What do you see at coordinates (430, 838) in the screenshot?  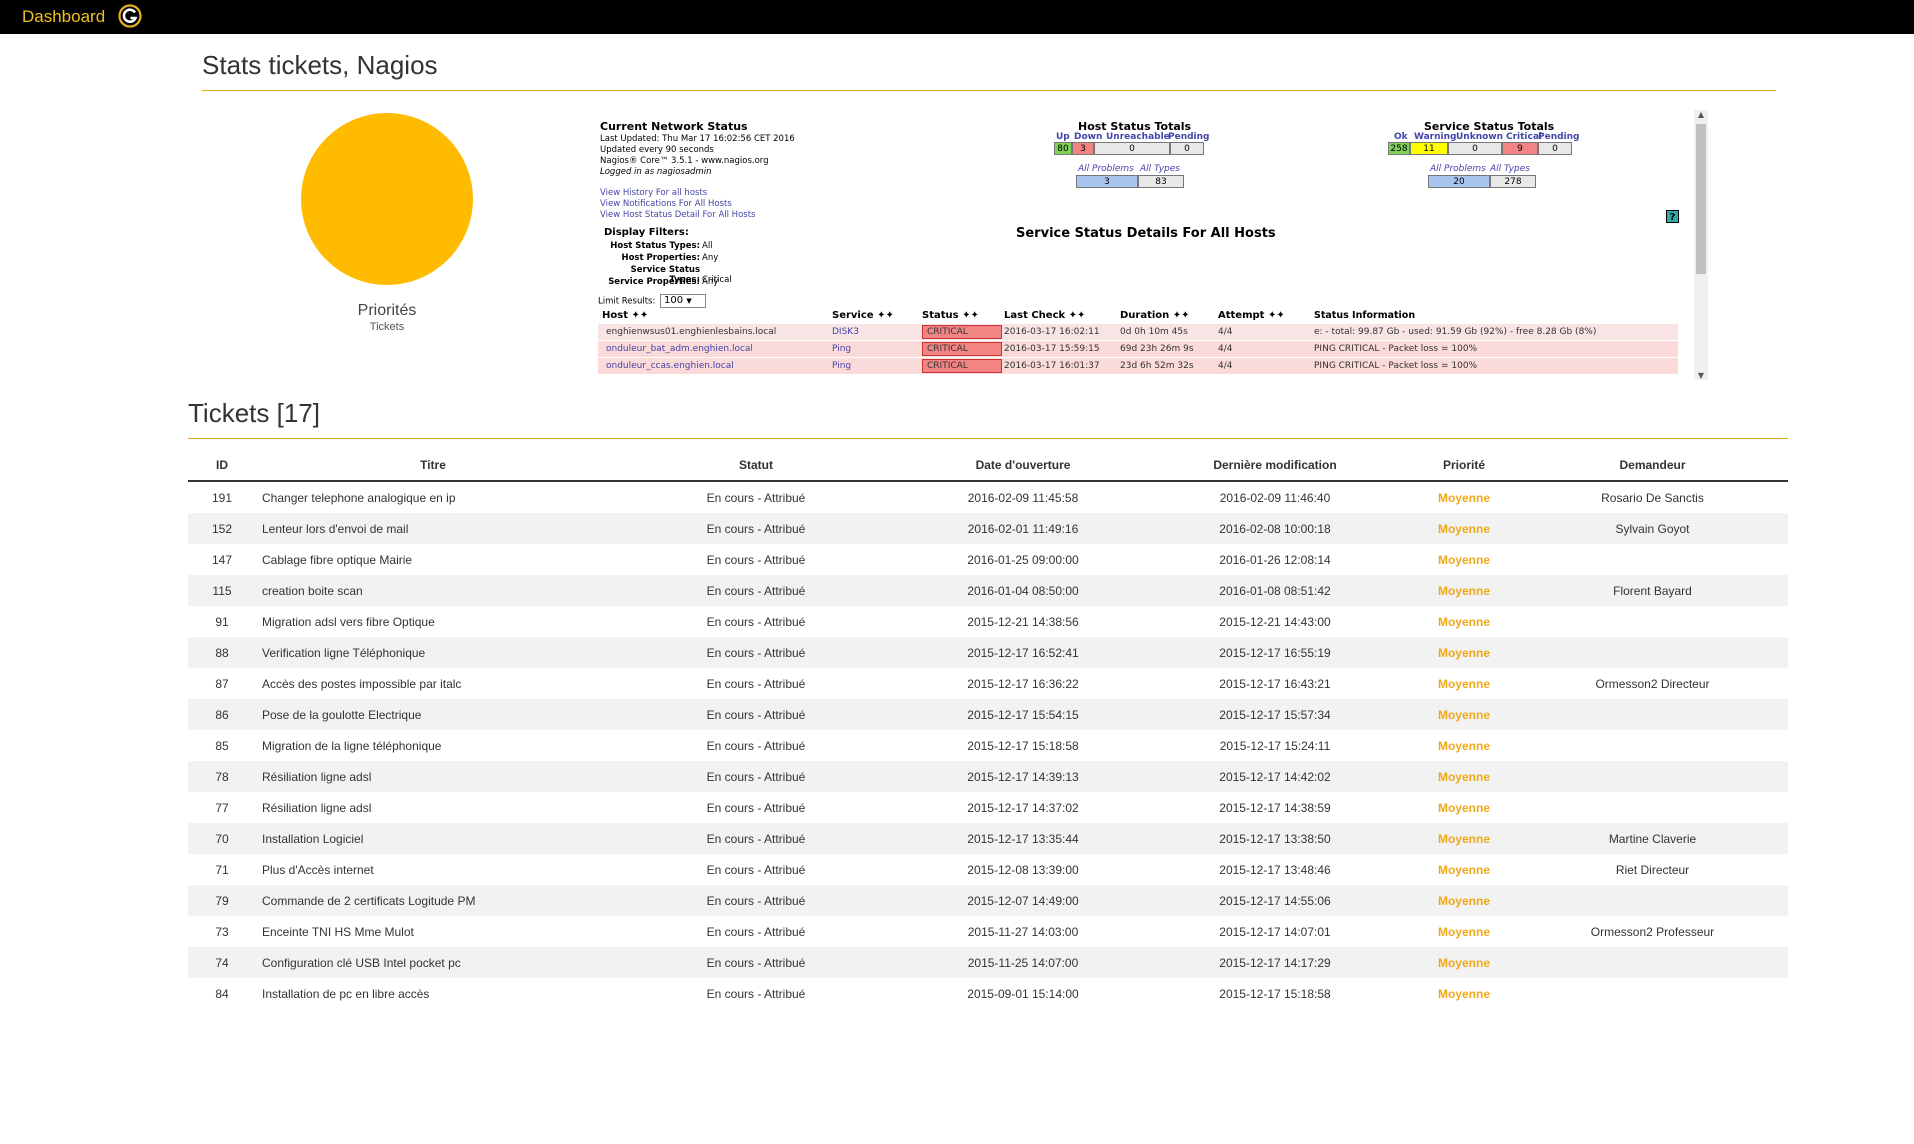 I see `ticket-title: Installation Logiciel` at bounding box center [430, 838].